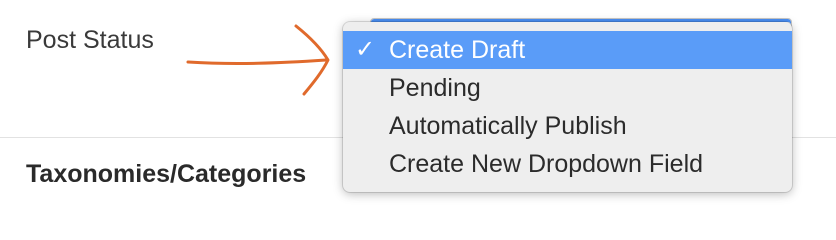 The image size is (836, 240). I want to click on option-automatically-publish: Automatically Publish, so click(567, 126).